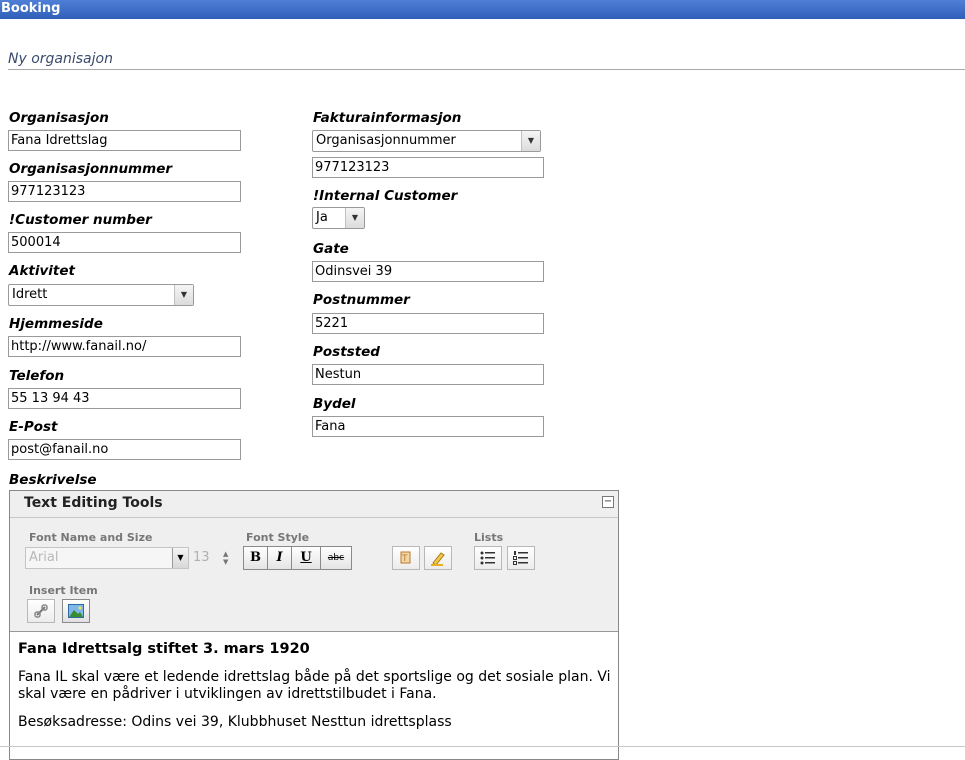 The image size is (965, 760). Describe the element at coordinates (124, 191) in the screenshot. I see `orgnr-input: 977123123` at that location.